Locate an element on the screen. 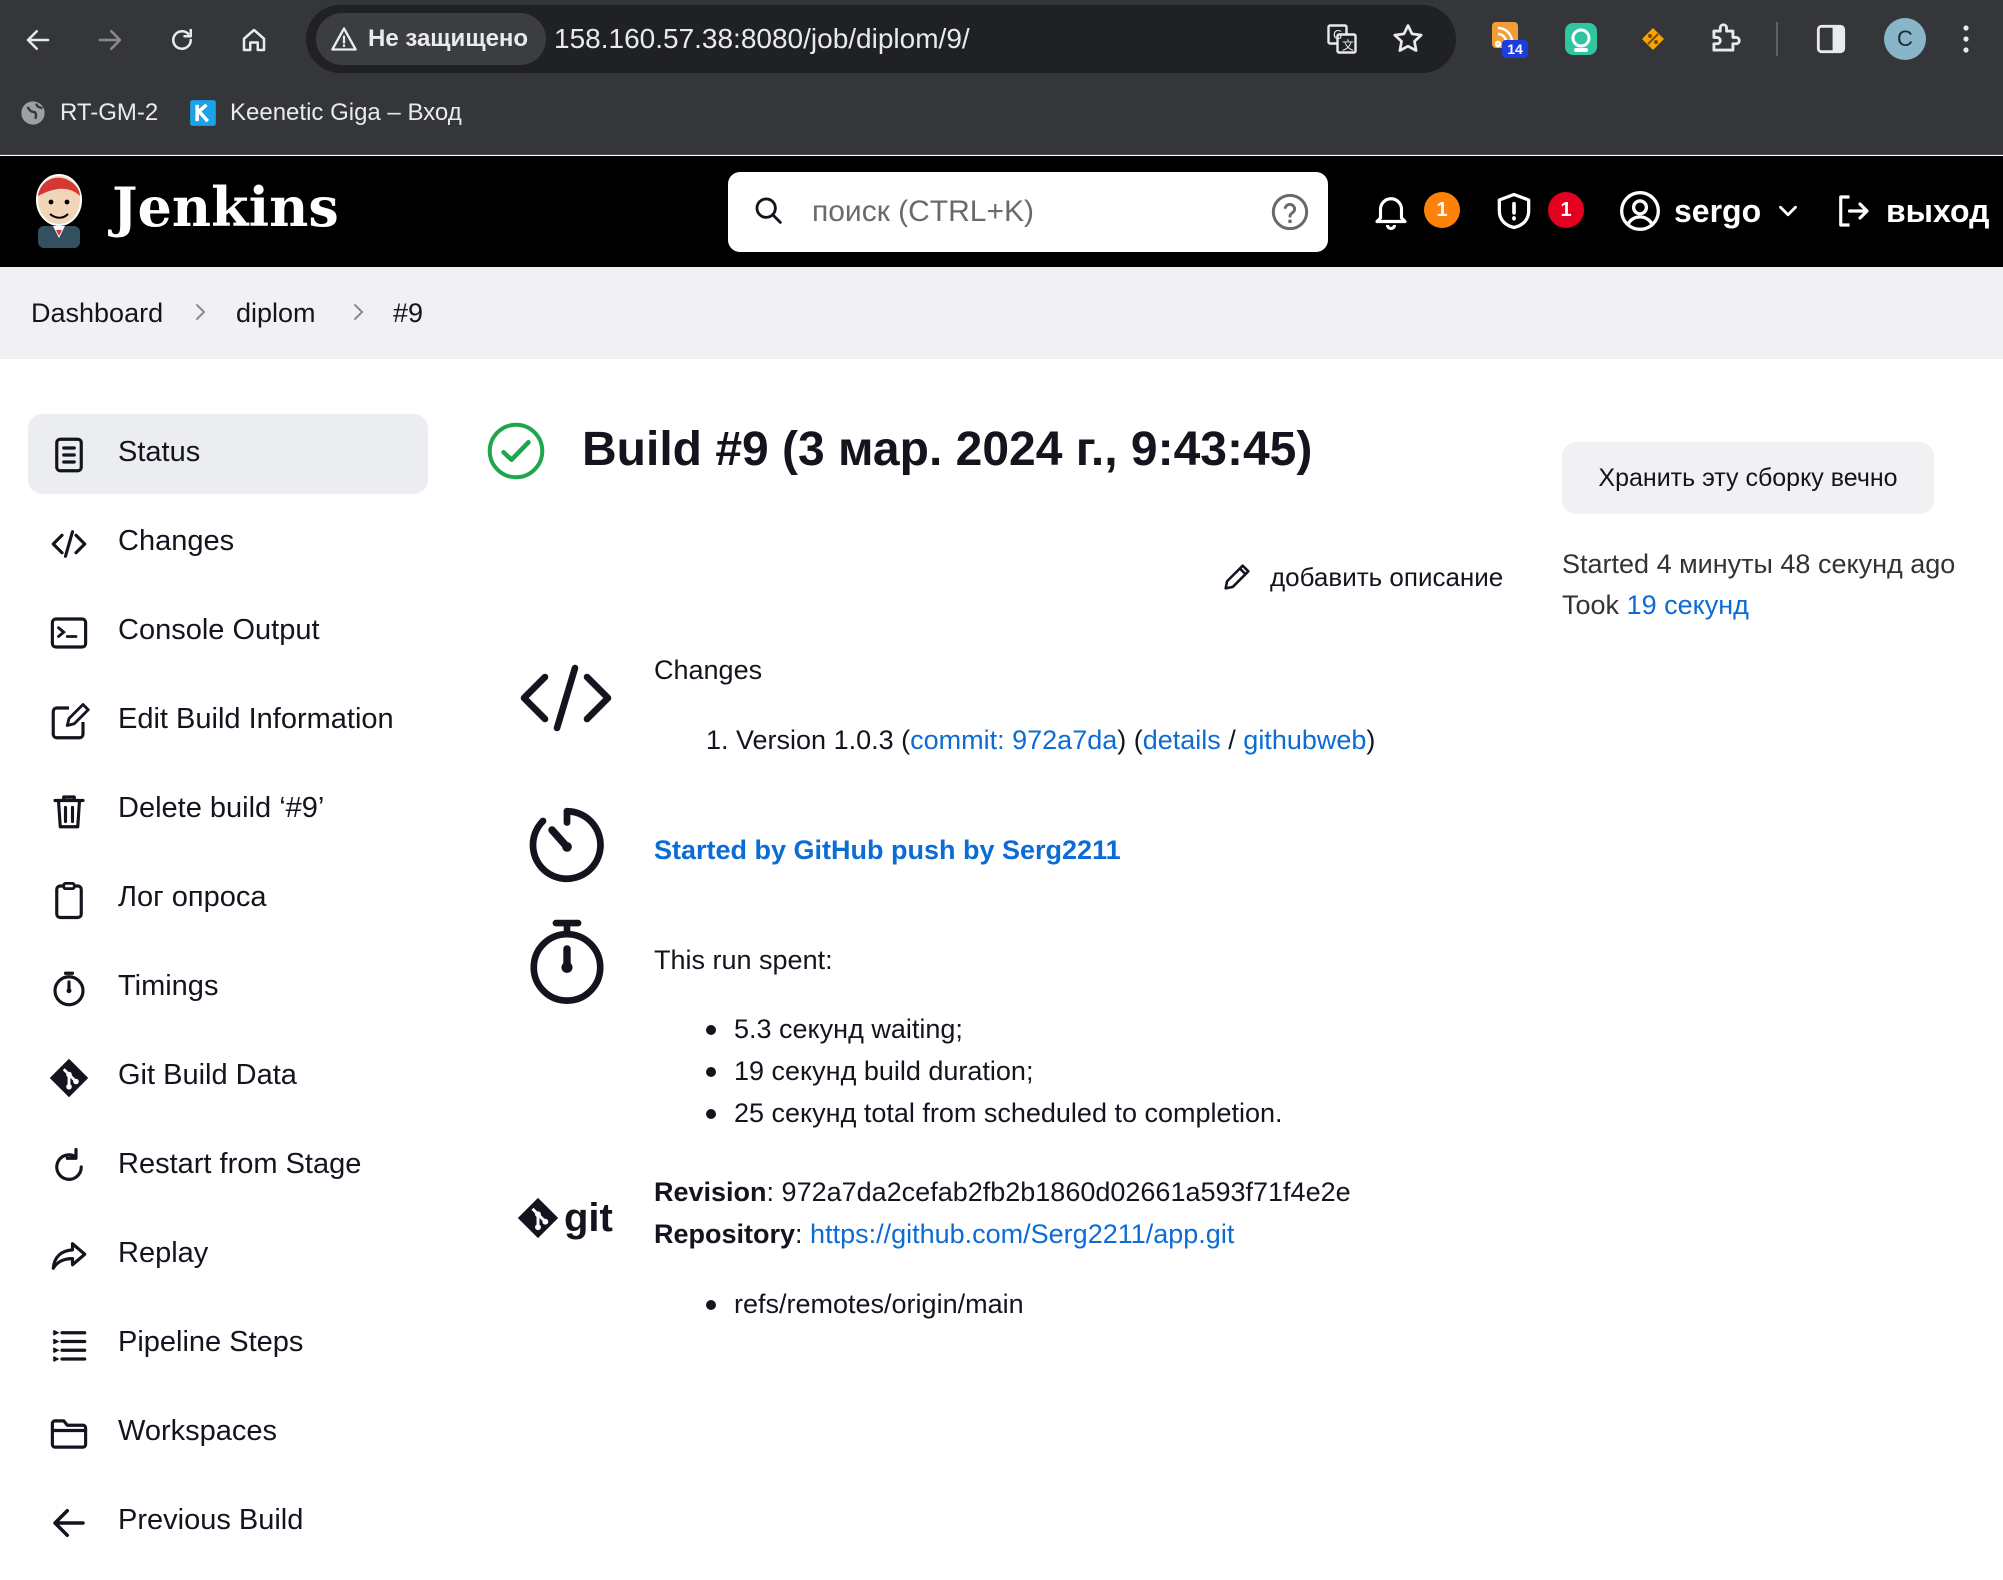  took-prefix: Took is located at coordinates (1594, 605).